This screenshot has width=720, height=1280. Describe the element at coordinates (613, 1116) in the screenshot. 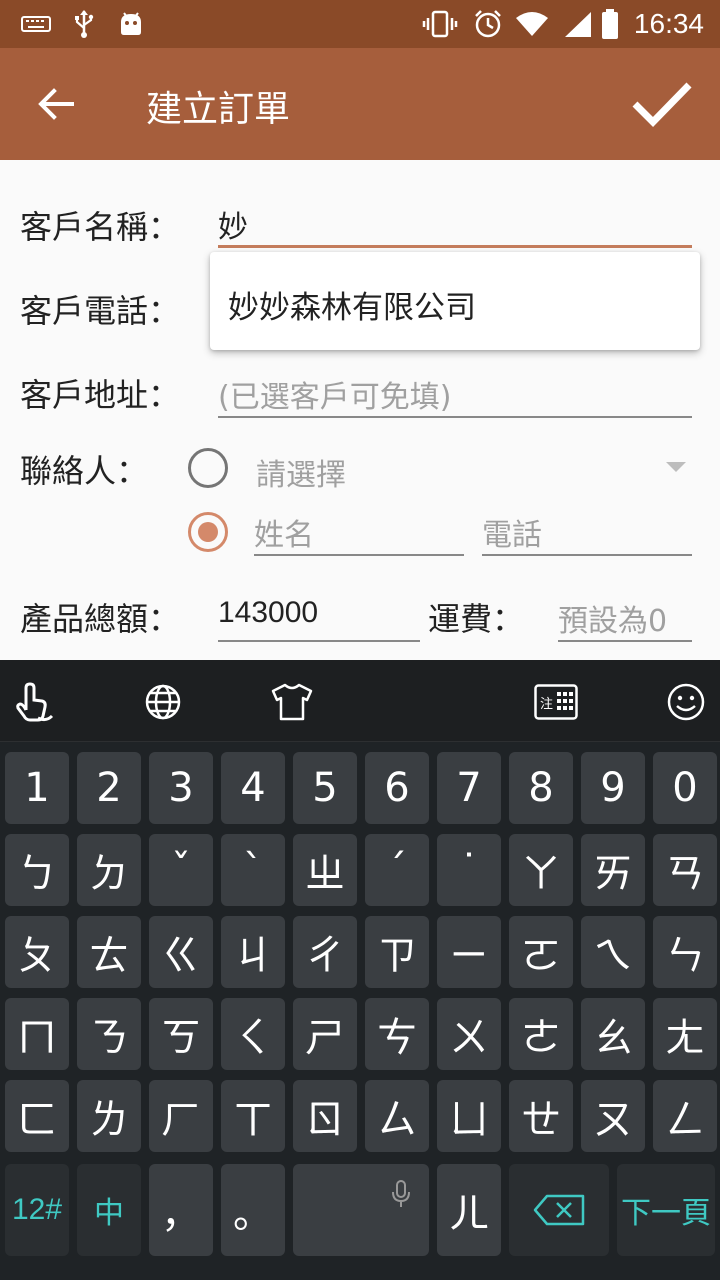

I see `key: ㄡ` at that location.